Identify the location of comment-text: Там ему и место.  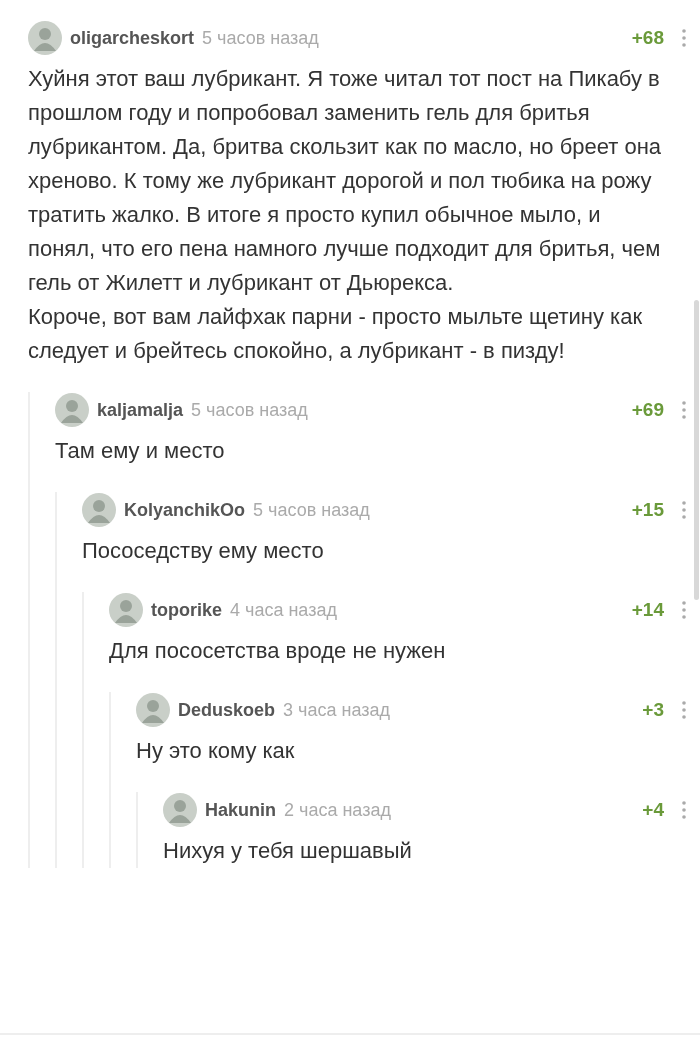
(140, 451).